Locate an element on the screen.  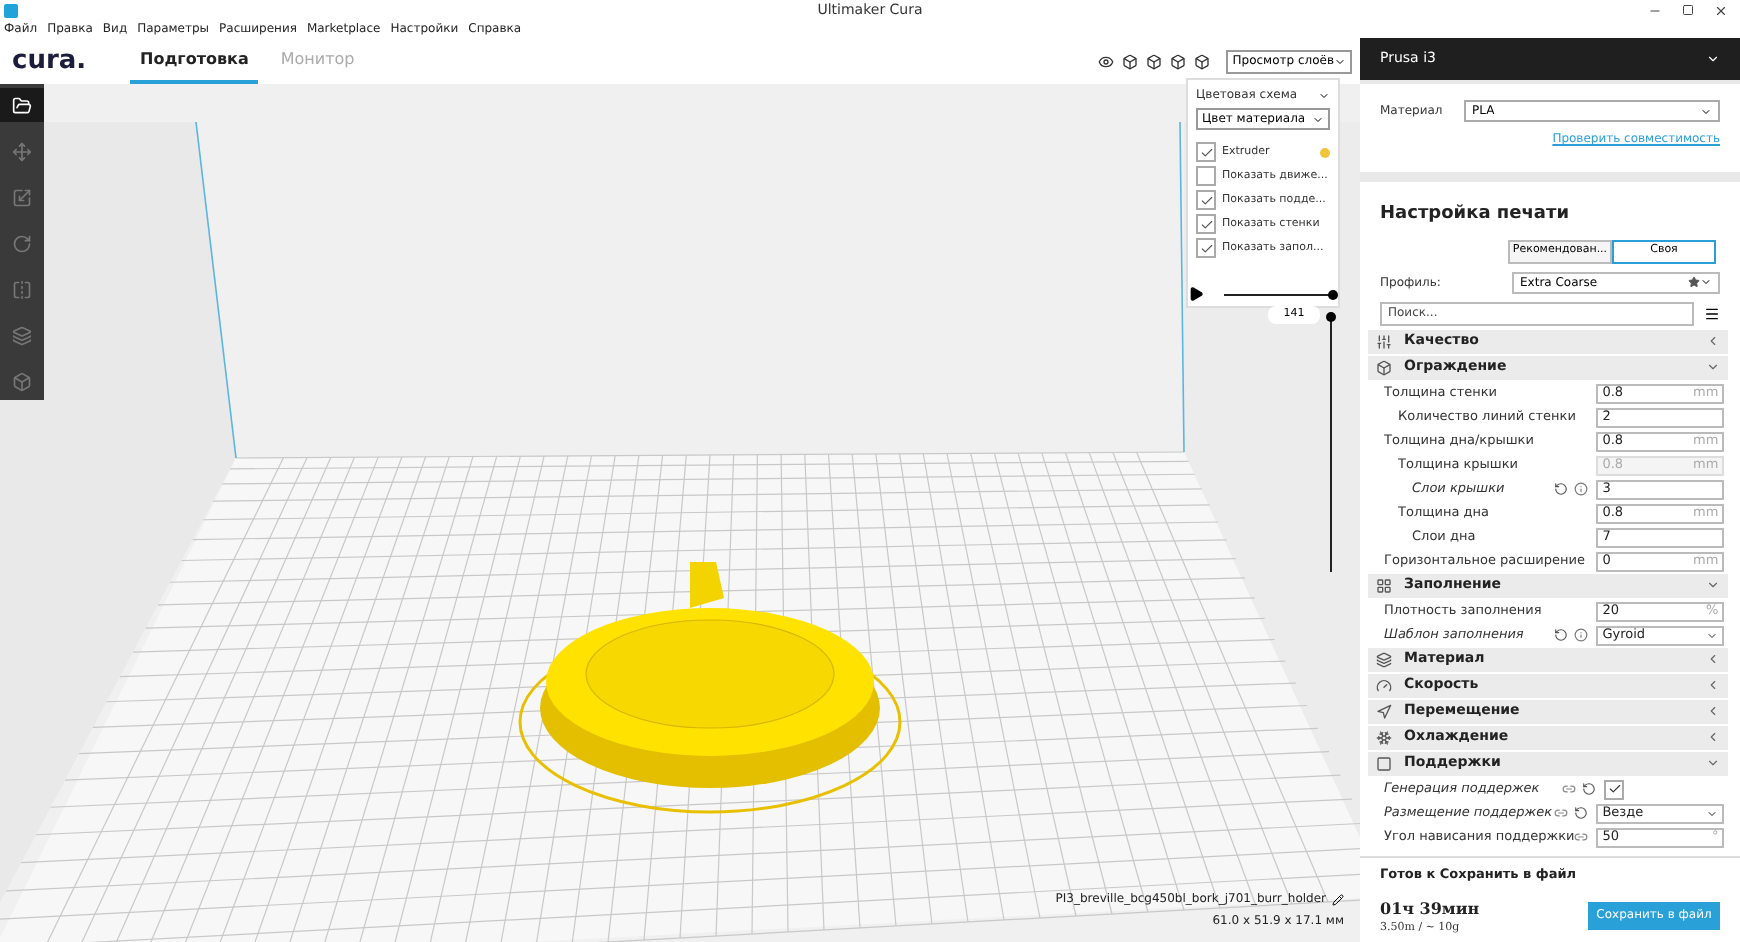
cura-logo: cura. is located at coordinates (50, 61).